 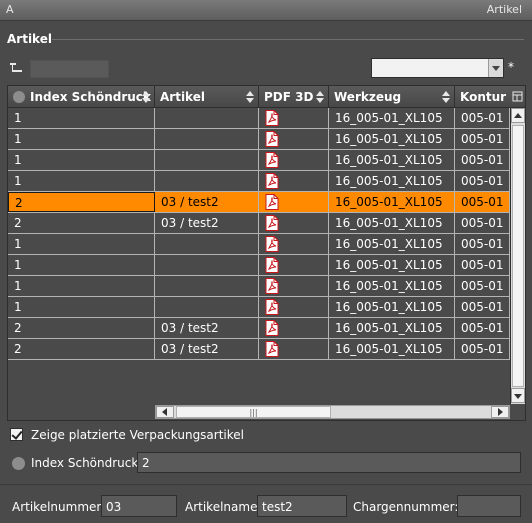 What do you see at coordinates (332, 412) in the screenshot?
I see `horizontal-scrollbar: |||` at bounding box center [332, 412].